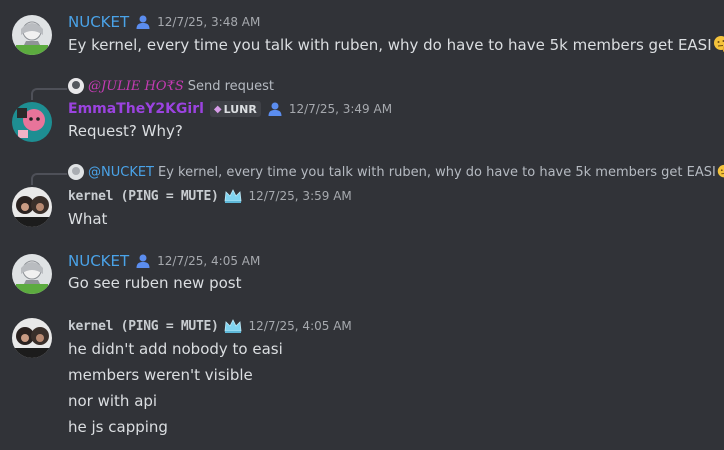 Image resolution: width=724 pixels, height=450 pixels. Describe the element at coordinates (160, 375) in the screenshot. I see `message-line: members weren't visible` at that location.